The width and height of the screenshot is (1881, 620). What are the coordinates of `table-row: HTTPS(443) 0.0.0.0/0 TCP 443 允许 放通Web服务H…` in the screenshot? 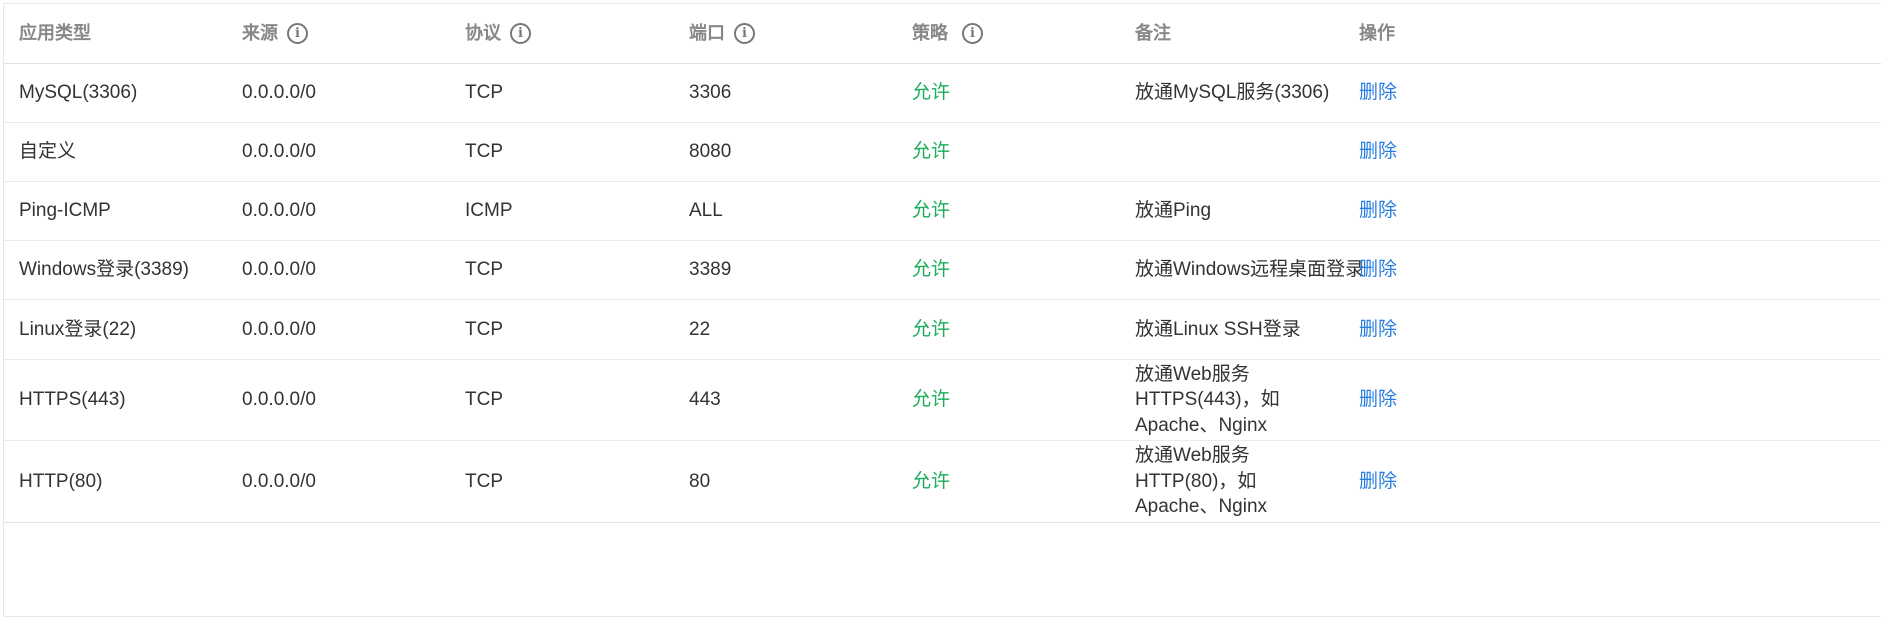 It's located at (942, 400).